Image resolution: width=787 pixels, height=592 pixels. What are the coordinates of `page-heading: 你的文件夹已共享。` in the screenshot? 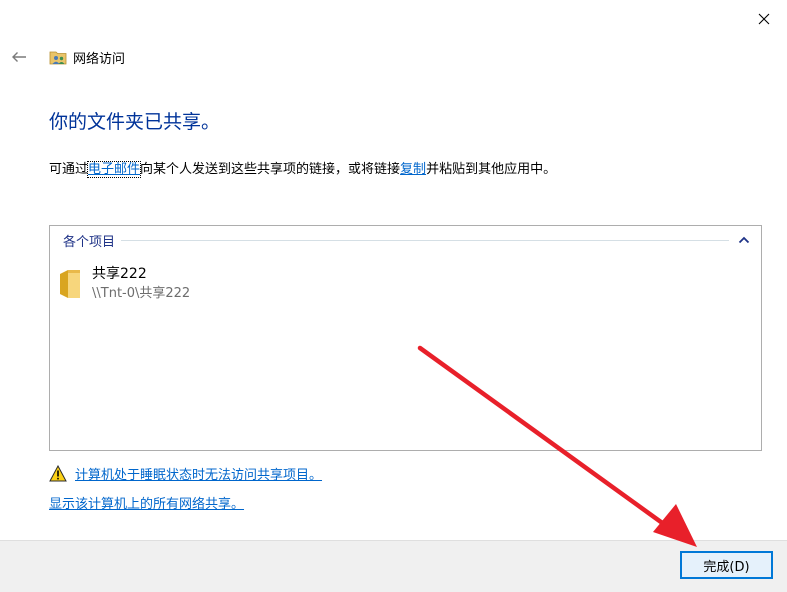 It's located at (135, 122).